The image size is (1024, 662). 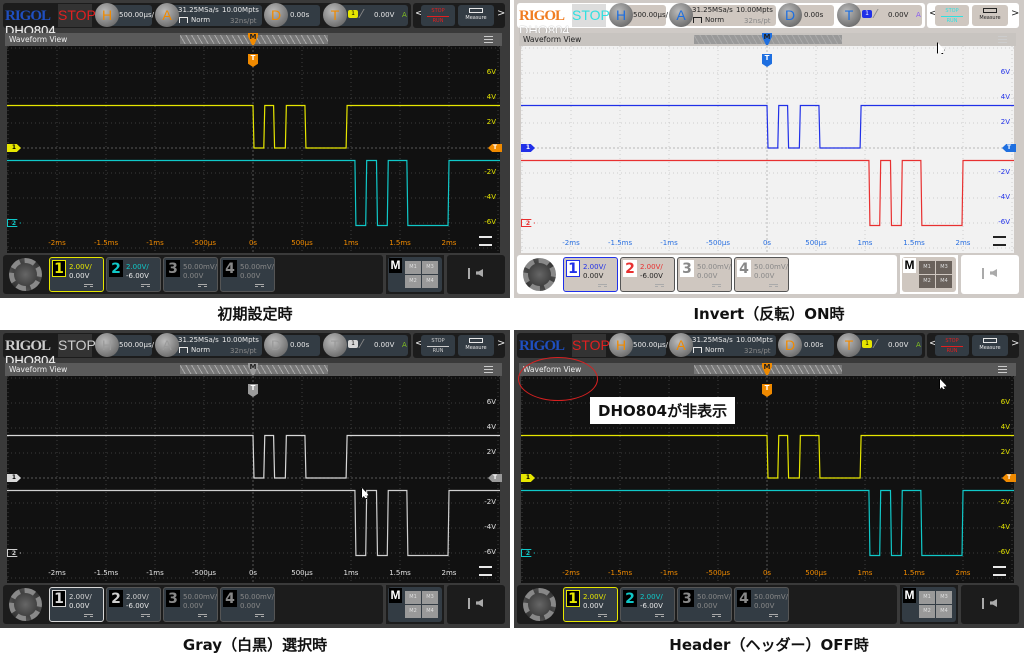 What do you see at coordinates (106, 573) in the screenshot?
I see `time-axis-label: -1.5ms` at bounding box center [106, 573].